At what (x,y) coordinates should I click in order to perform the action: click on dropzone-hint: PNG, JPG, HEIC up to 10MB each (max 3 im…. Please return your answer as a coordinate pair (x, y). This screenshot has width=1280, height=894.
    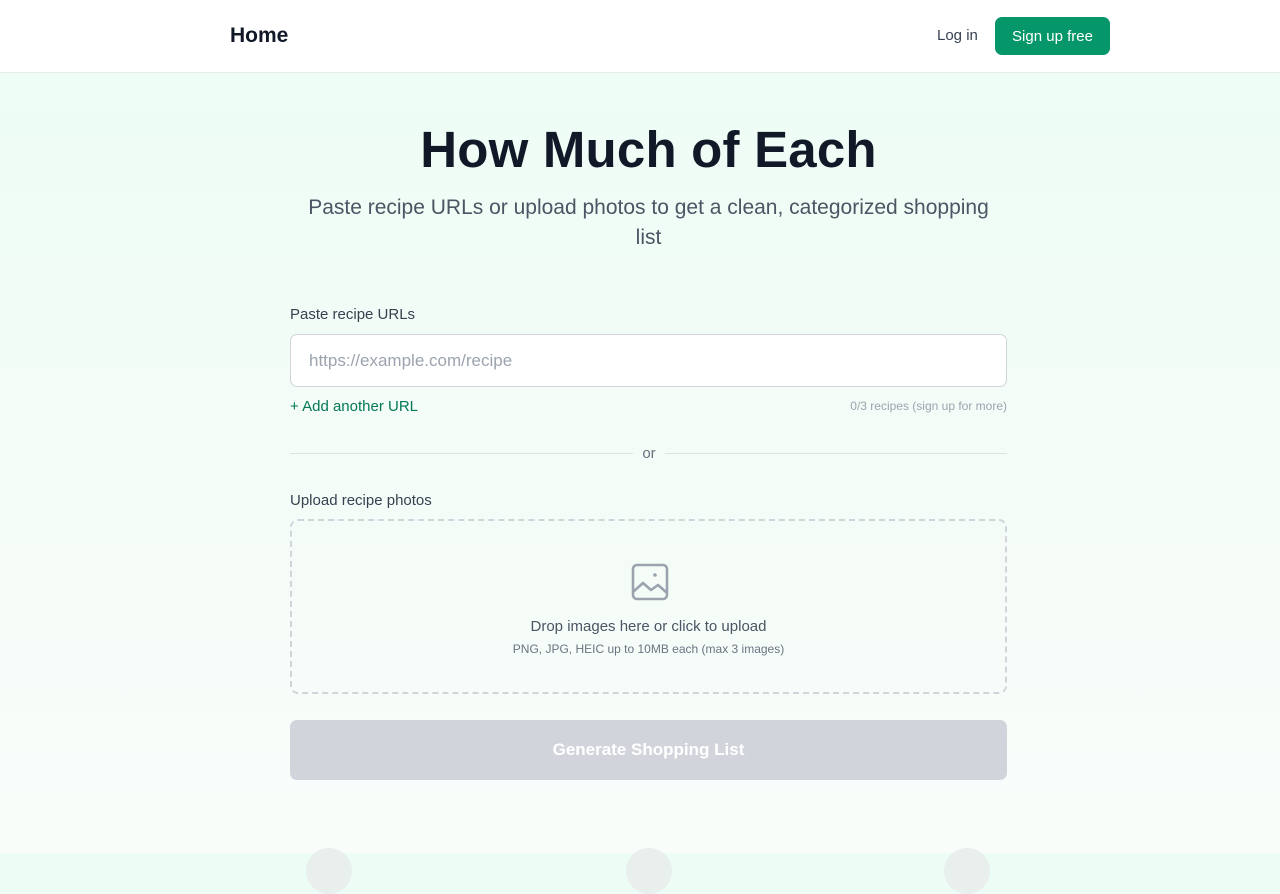
    Looking at the image, I should click on (648, 649).